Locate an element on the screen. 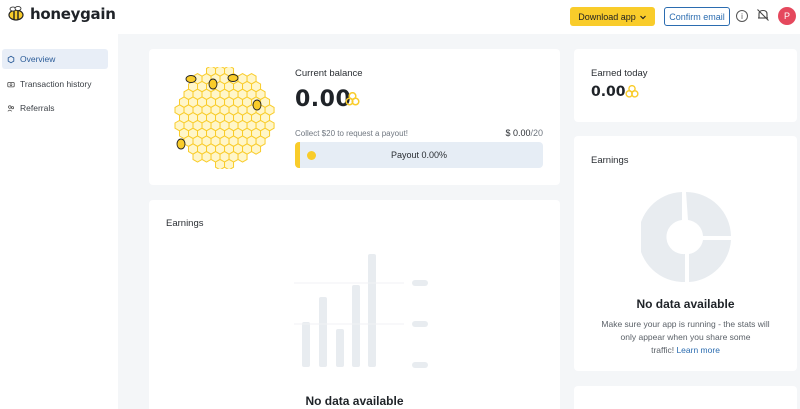 The image size is (800, 409). payout-hint: Collect $20 to request a payout! is located at coordinates (351, 133).